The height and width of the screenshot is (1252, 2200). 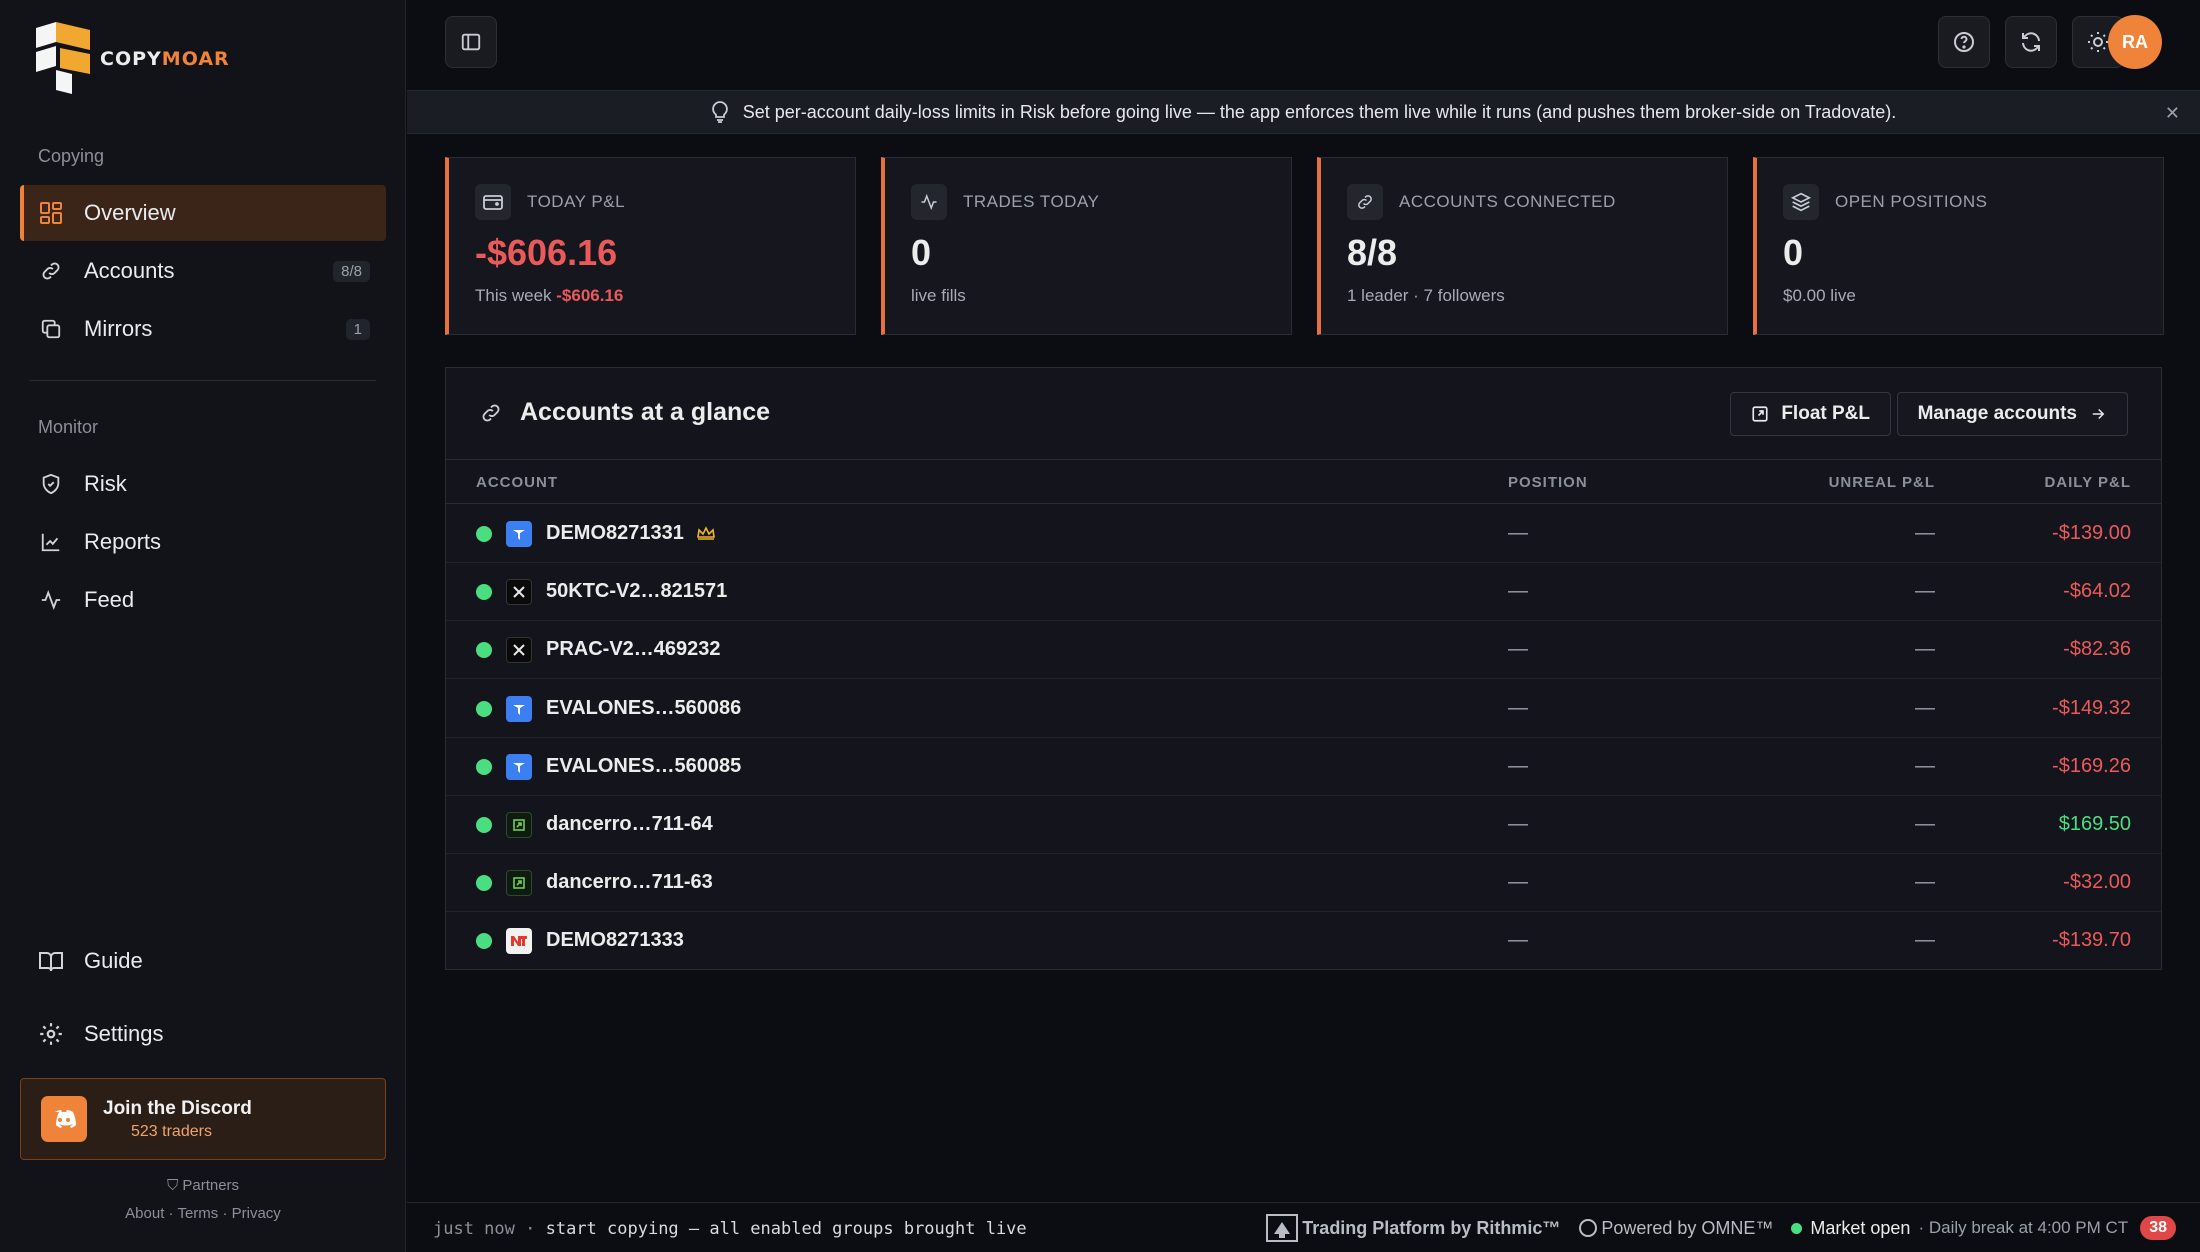 I want to click on handshake-icon: ⛉, so click(x=174, y=1185).